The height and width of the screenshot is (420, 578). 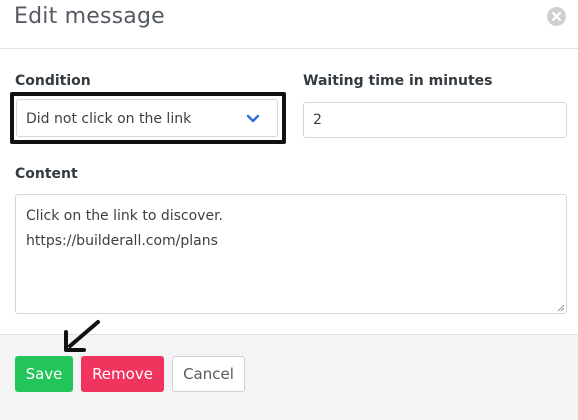 I want to click on close-icon, so click(x=556, y=16).